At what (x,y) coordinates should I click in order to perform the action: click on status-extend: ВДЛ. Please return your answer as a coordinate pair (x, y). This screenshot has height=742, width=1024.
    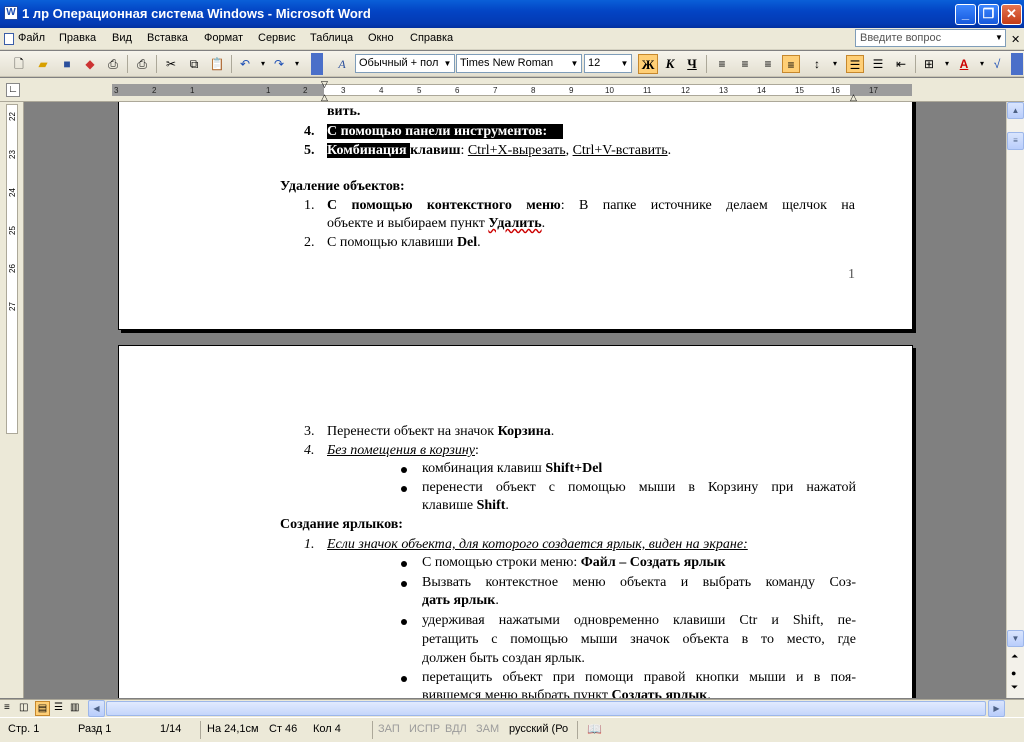
    Looking at the image, I should click on (456, 729).